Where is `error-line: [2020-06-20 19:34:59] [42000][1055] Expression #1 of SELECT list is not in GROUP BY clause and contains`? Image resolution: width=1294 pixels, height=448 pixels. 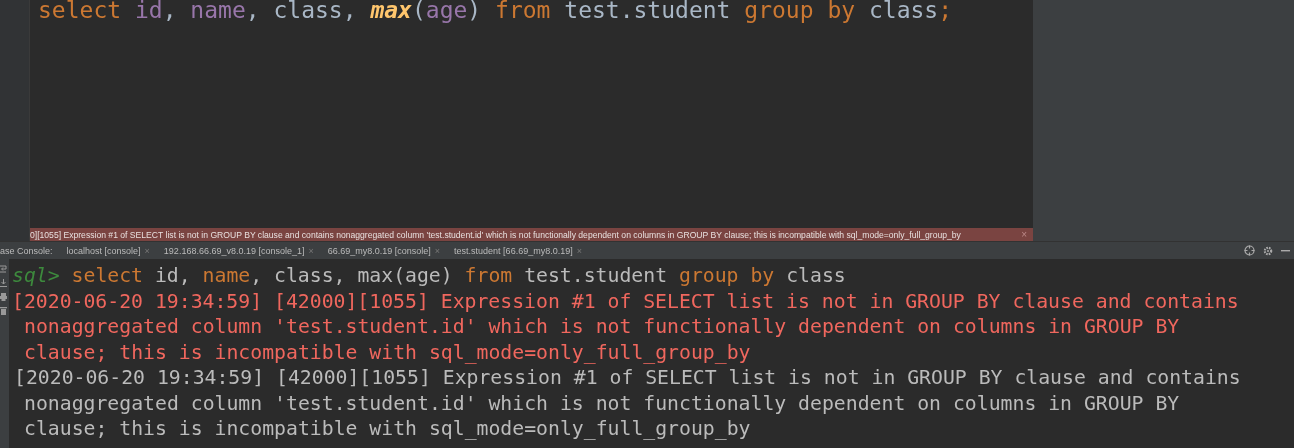
error-line: [2020-06-20 19:34:59] [42000][1055] Expression #1 of SELECT list is not in GROUP BY clause and contains is located at coordinates (626, 301).